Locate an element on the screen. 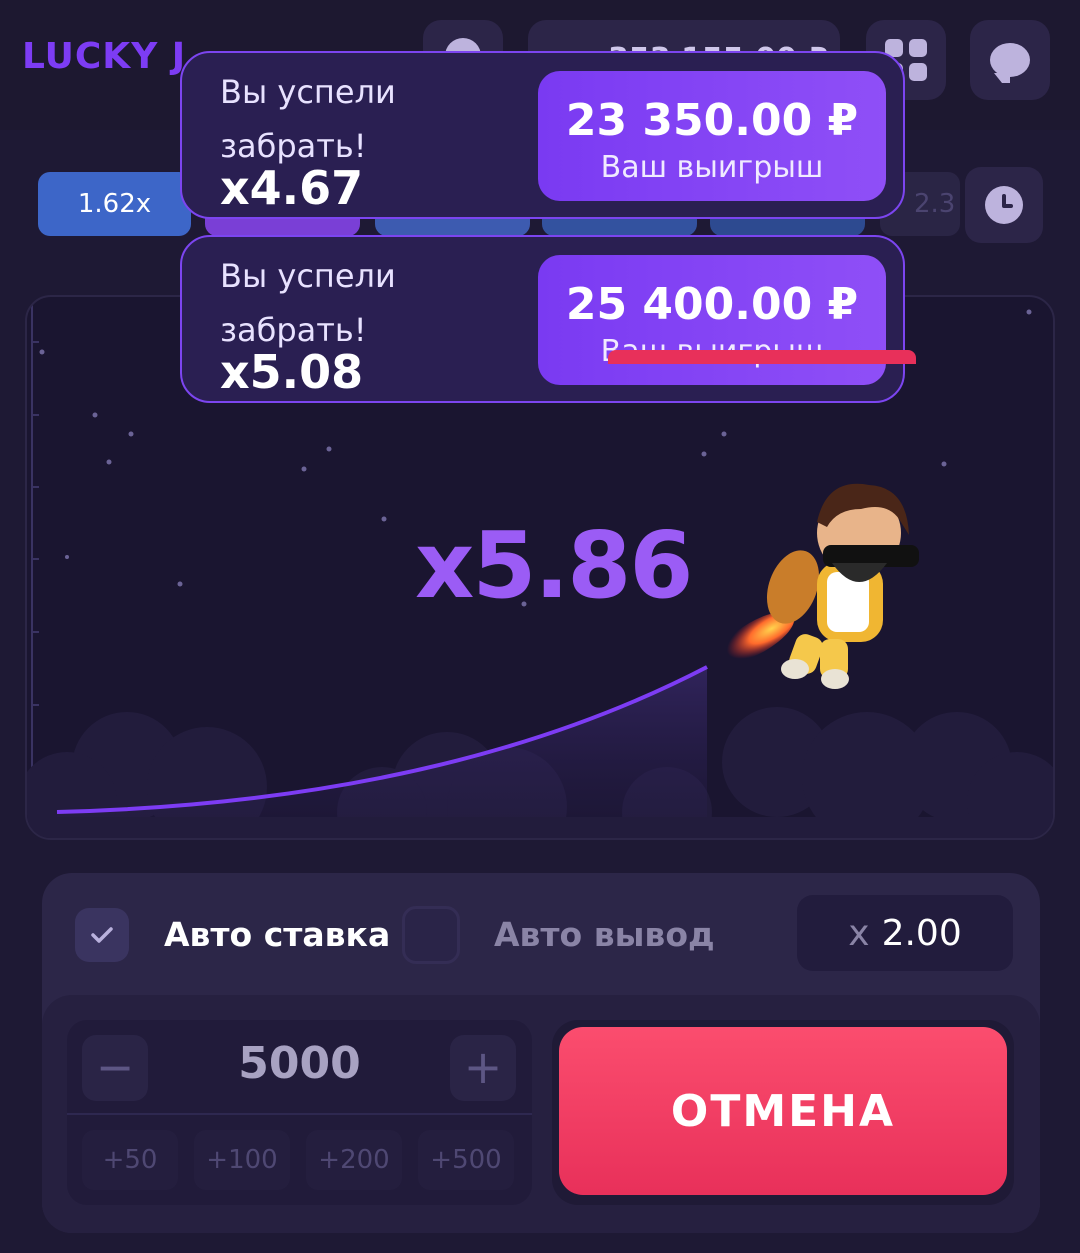  clock-icon is located at coordinates (1004, 205).